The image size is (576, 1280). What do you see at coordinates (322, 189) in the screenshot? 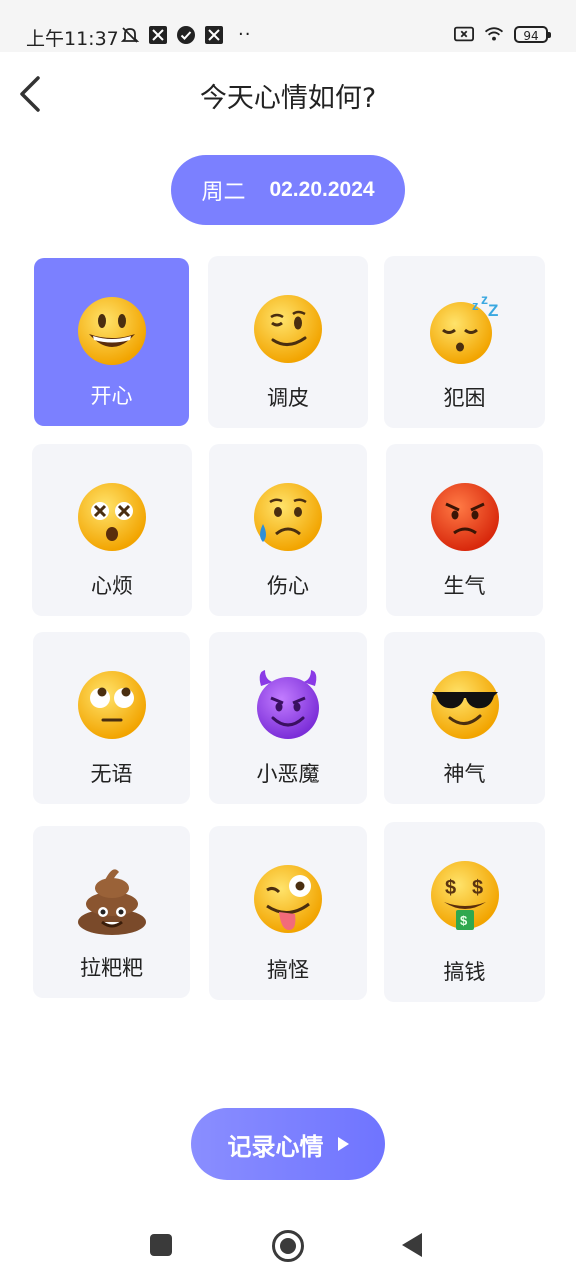
I see `date-label: 02.20.2024` at bounding box center [322, 189].